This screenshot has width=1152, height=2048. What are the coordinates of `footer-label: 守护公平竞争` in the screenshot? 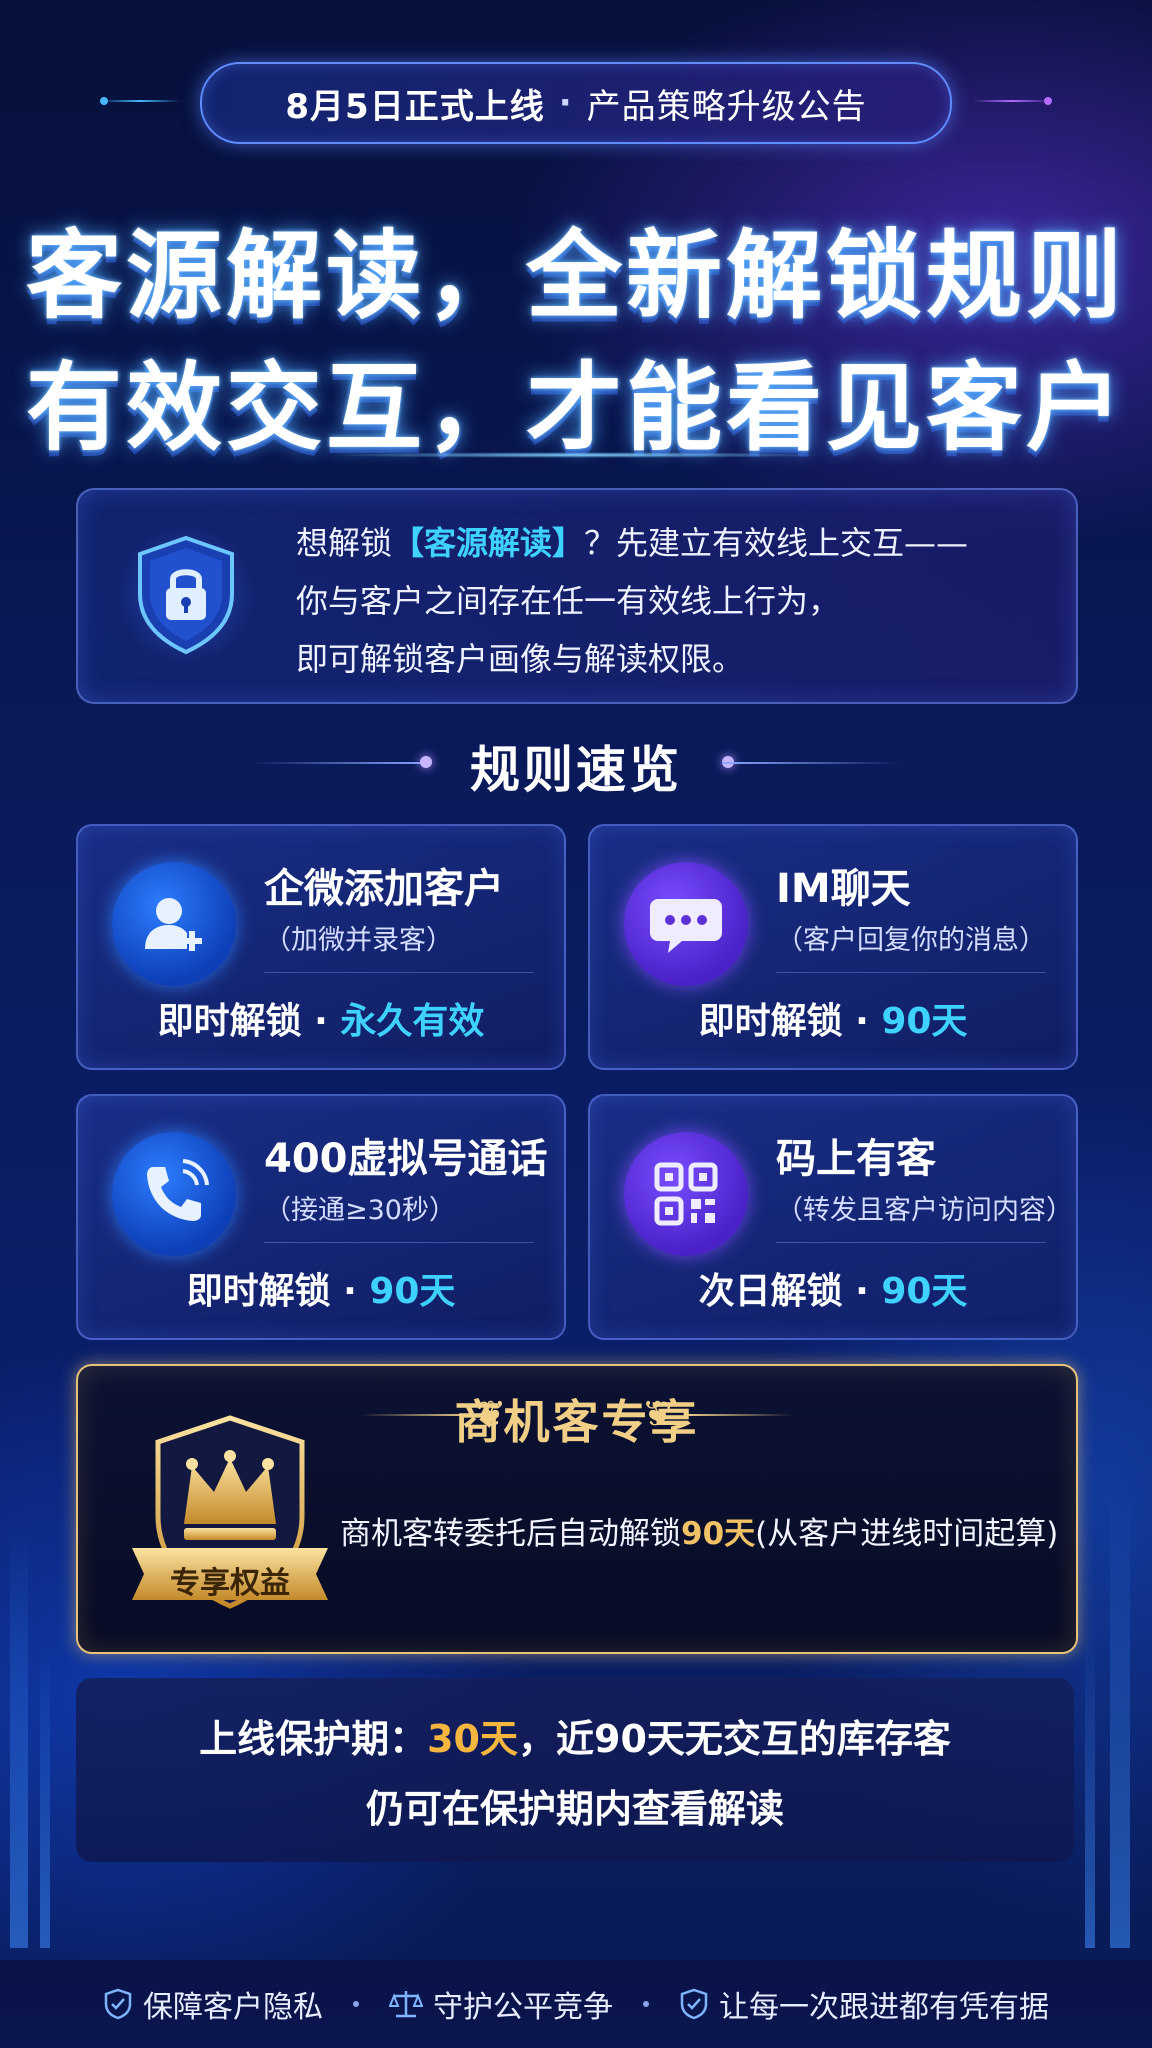 It's located at (523, 2007).